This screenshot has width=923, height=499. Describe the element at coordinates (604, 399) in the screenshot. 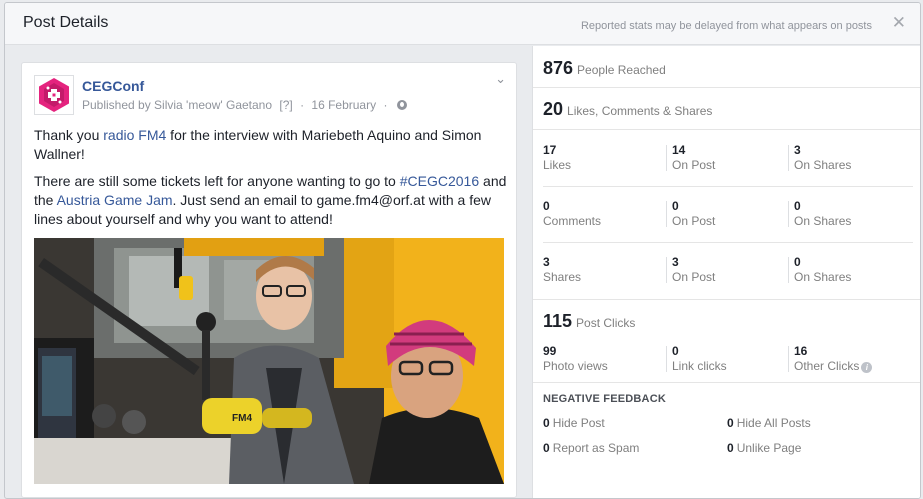

I see `negative-feedback-title: NEGATIVE FEEDBACK` at that location.